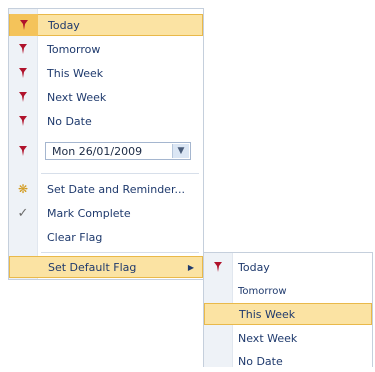 The image size is (375, 372). I want to click on submenu-item-no-date: No Date, so click(288, 361).